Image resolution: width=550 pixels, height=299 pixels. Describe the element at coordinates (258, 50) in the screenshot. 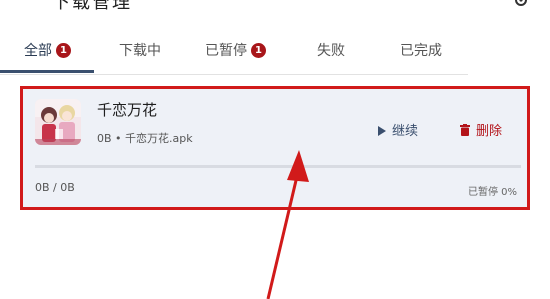

I see `tab-paused-badge: 1` at that location.